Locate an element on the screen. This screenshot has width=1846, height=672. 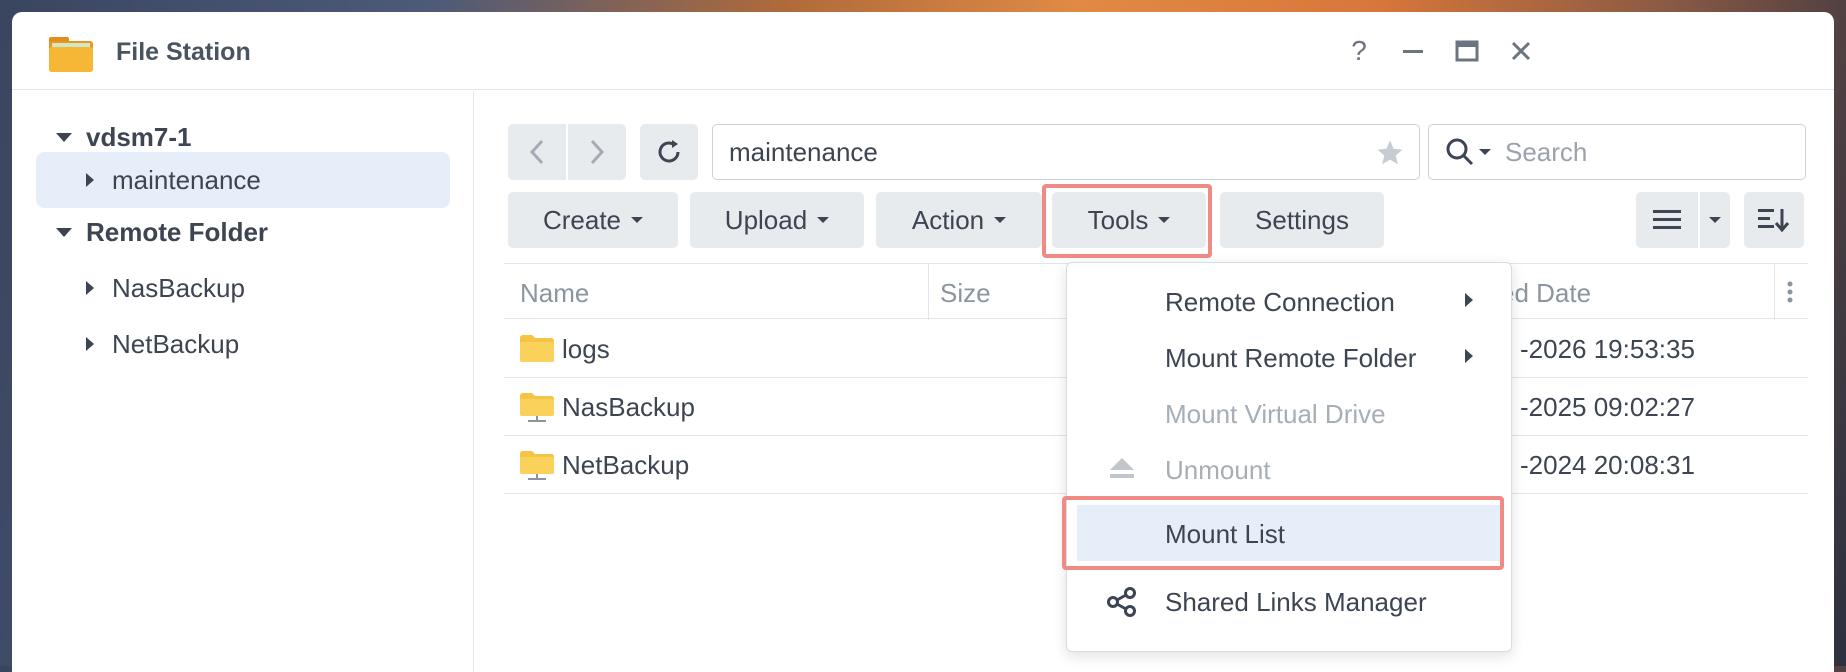
list-view-icon is located at coordinates (1667, 219).